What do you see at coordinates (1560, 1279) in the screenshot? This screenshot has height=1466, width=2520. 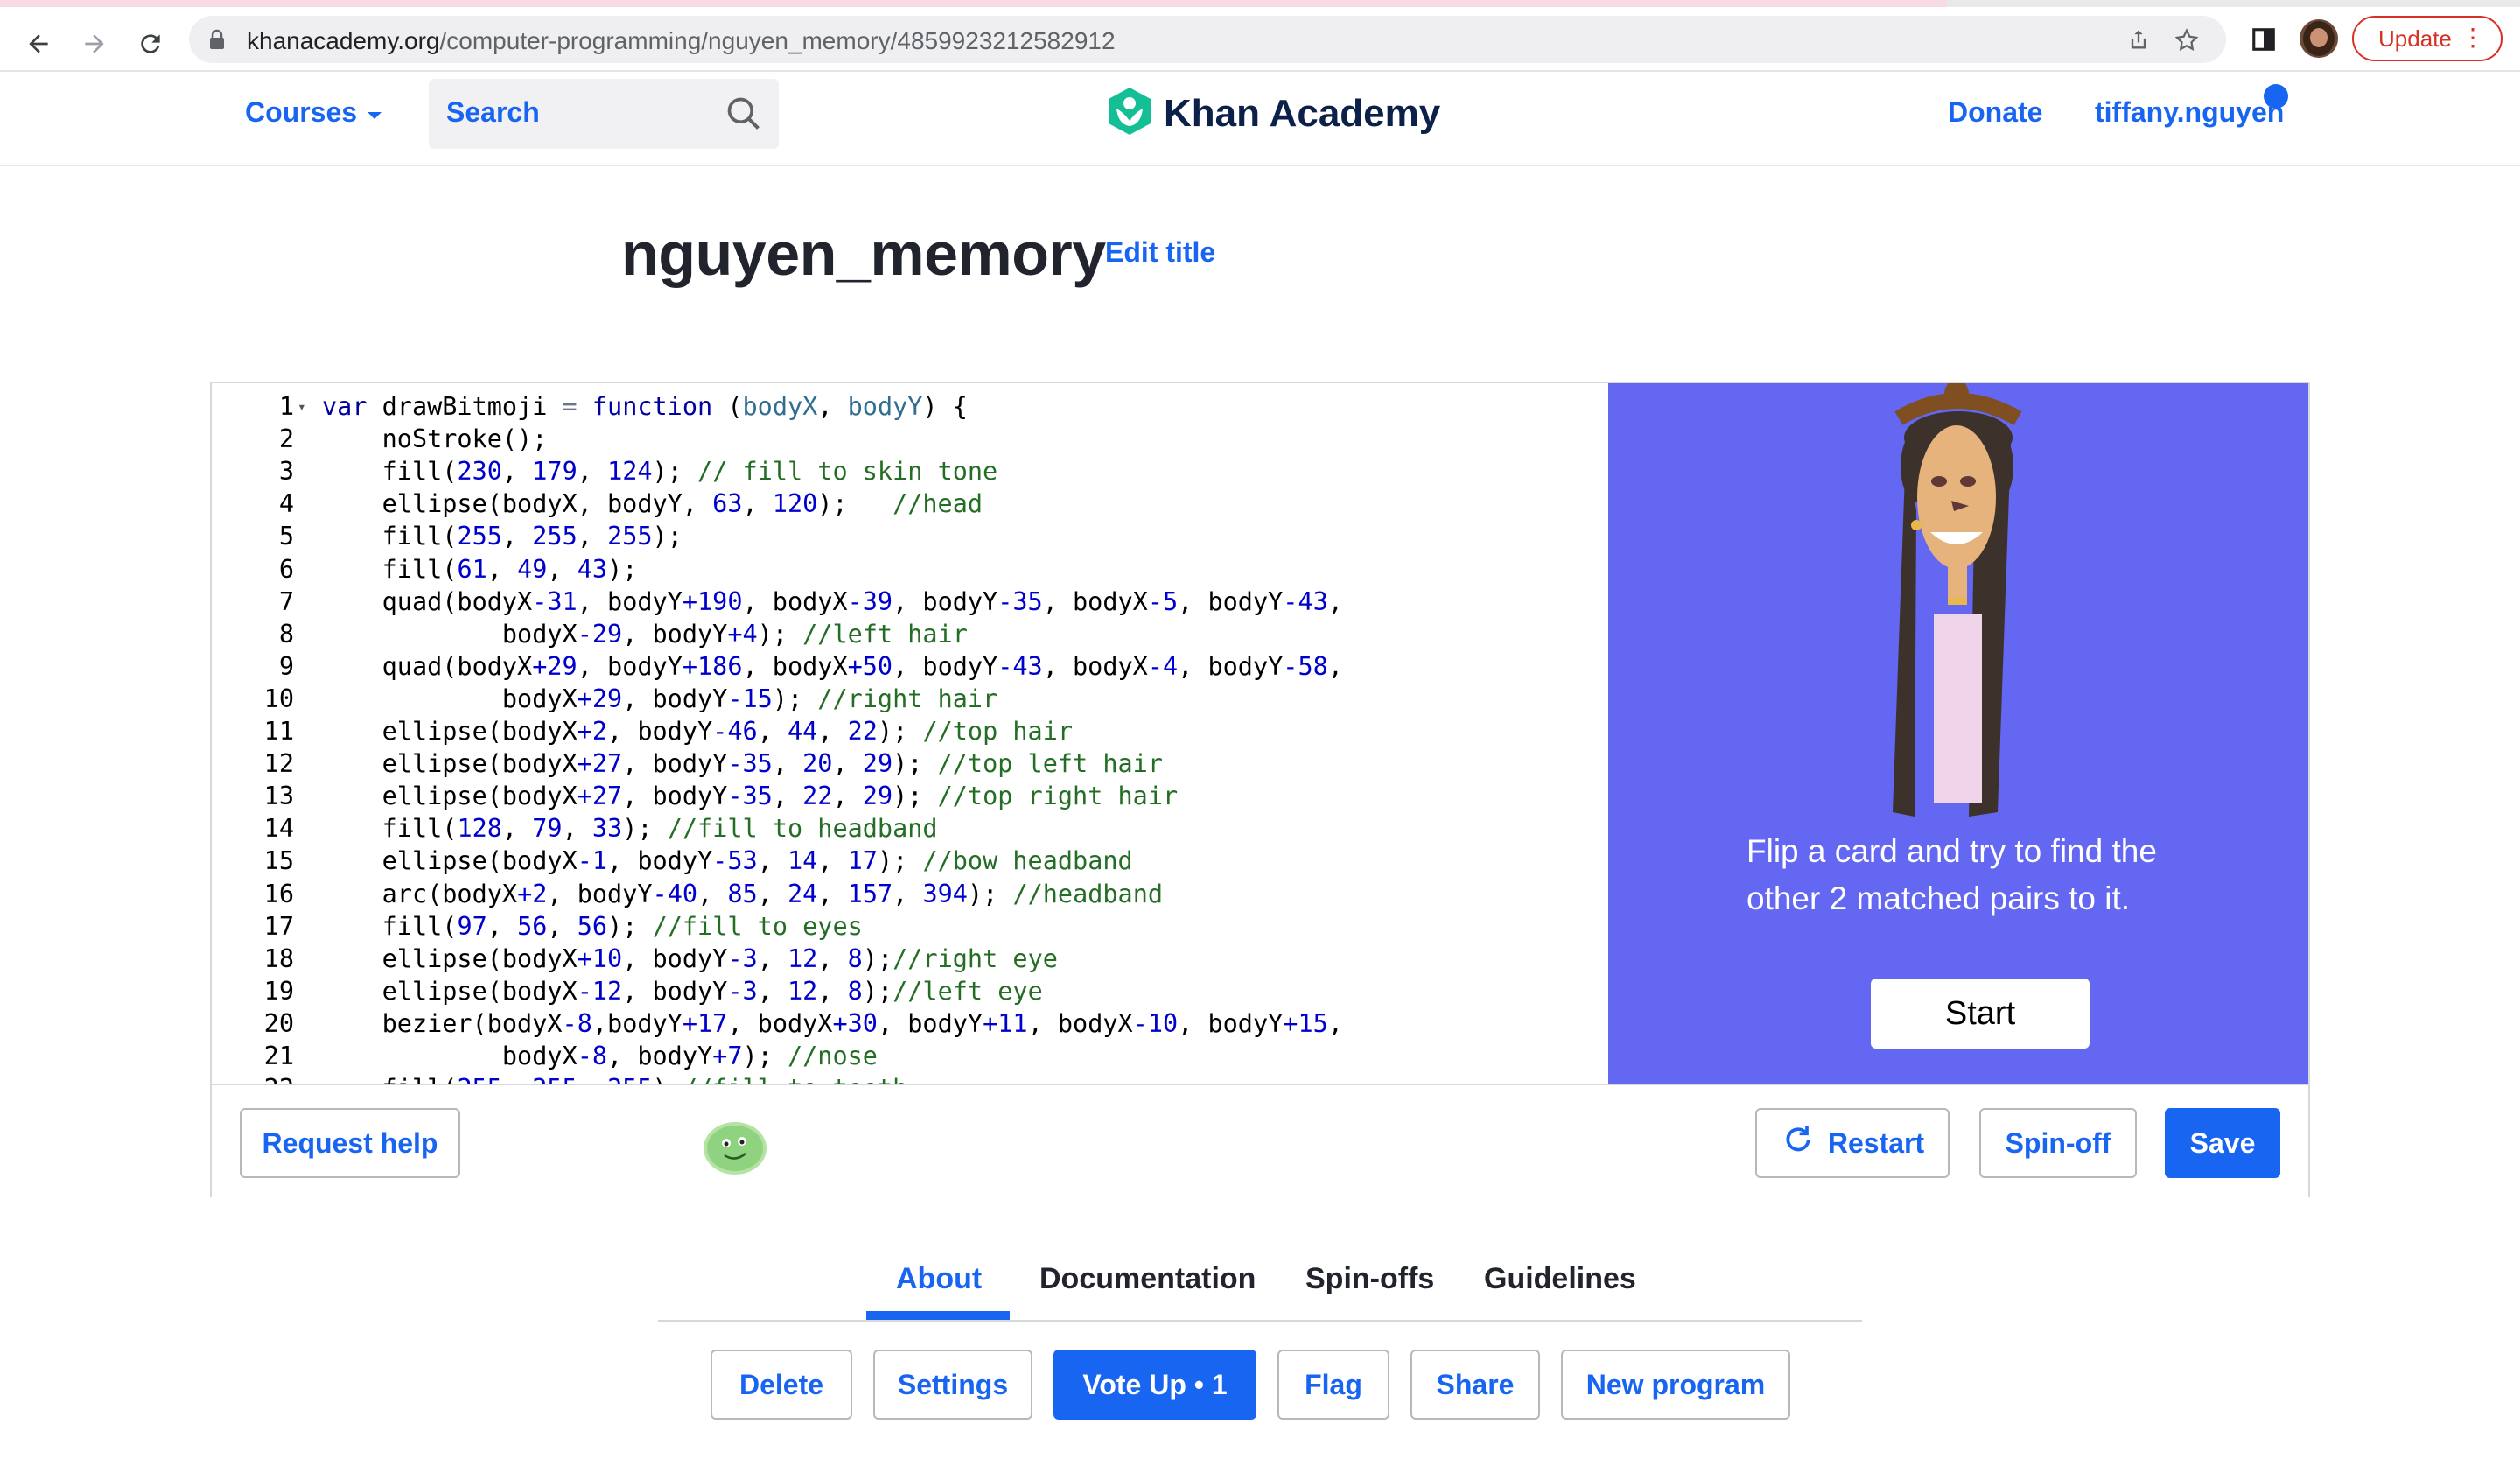 I see `tab-guidelines: Guidelines` at bounding box center [1560, 1279].